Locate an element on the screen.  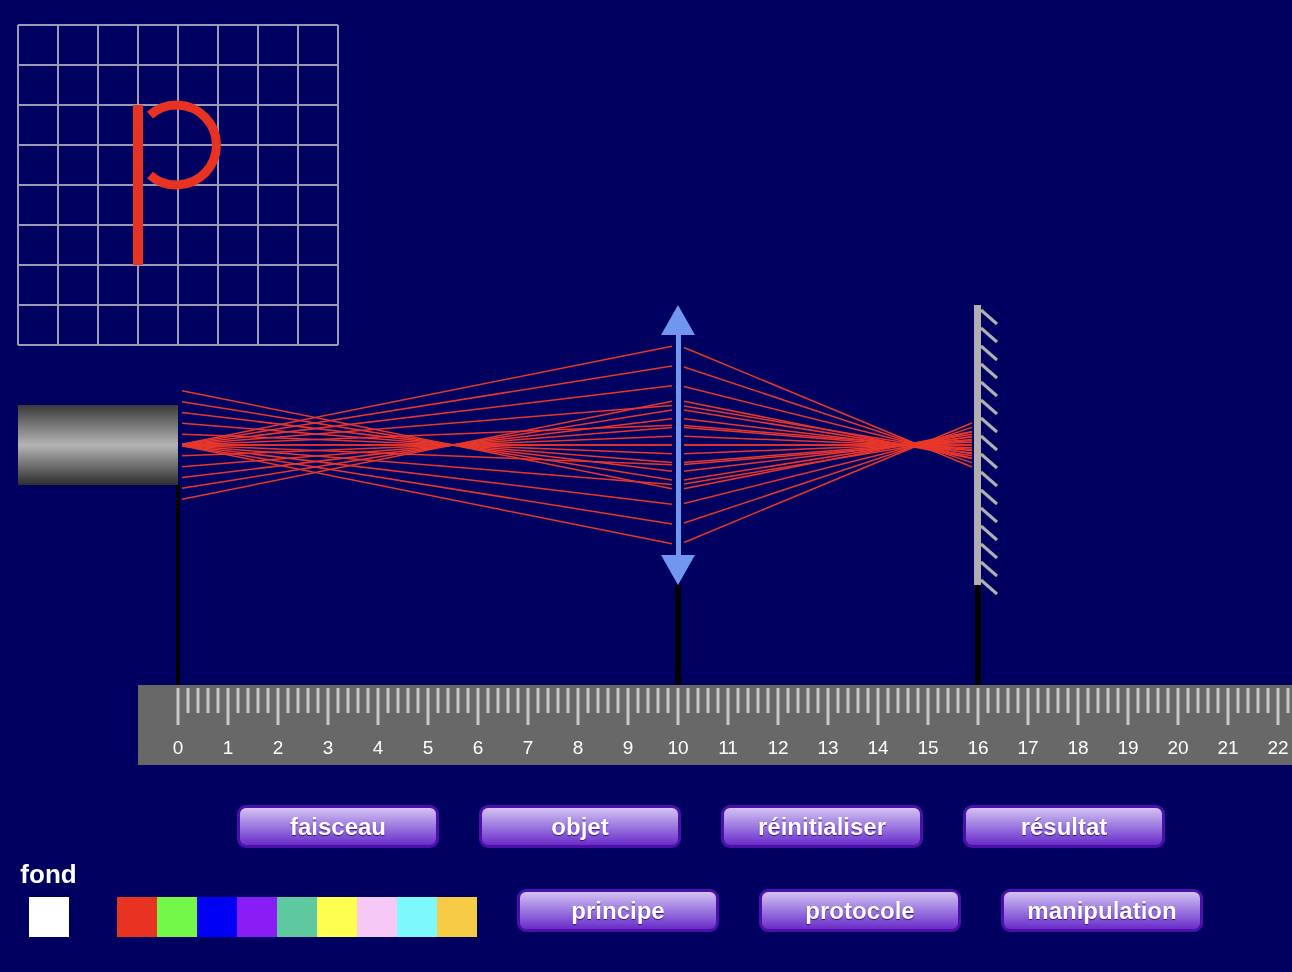
ruler-label: 4 is located at coordinates (378, 747).